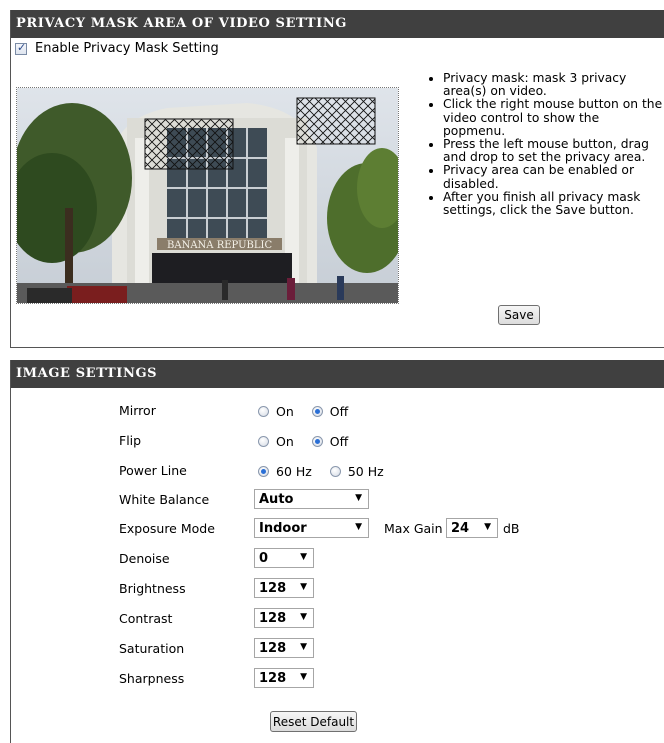  Describe the element at coordinates (339, 441) in the screenshot. I see `flip-off-label: Off` at that location.